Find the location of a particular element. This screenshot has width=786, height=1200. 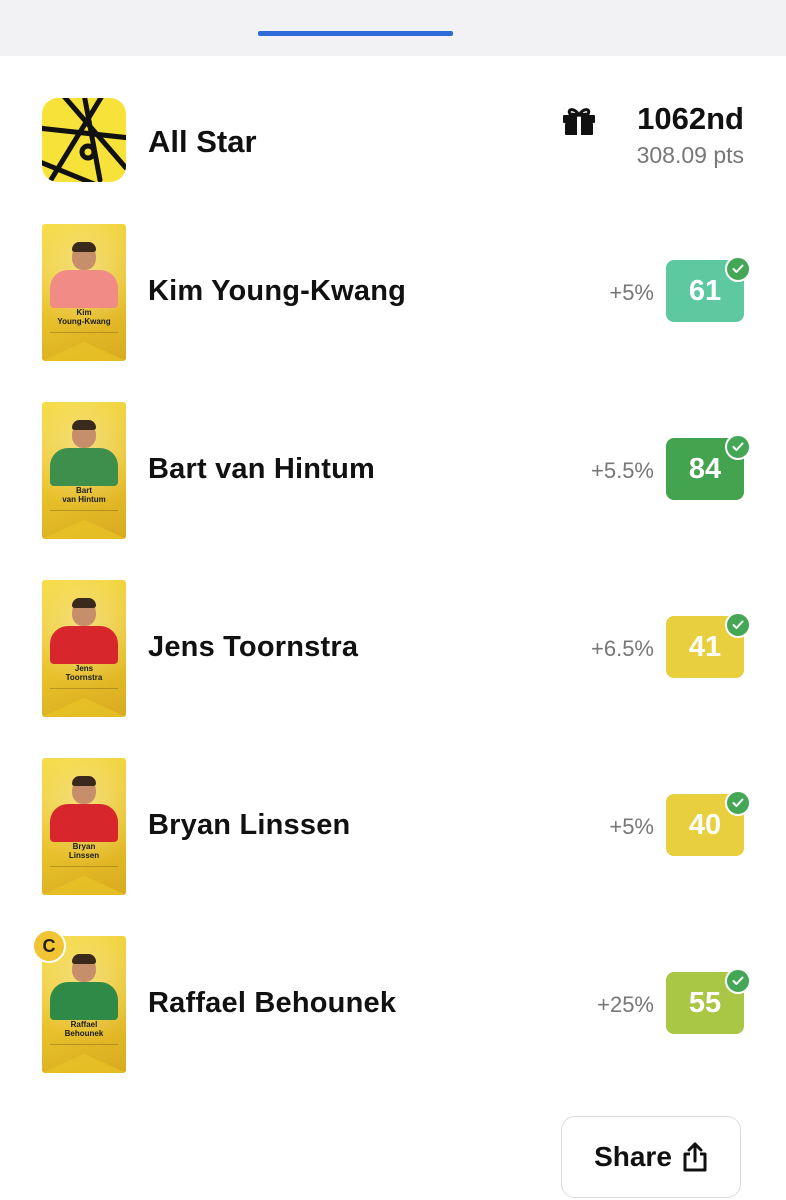

card-player-name: Kim Young-Kwang is located at coordinates (84, 317).